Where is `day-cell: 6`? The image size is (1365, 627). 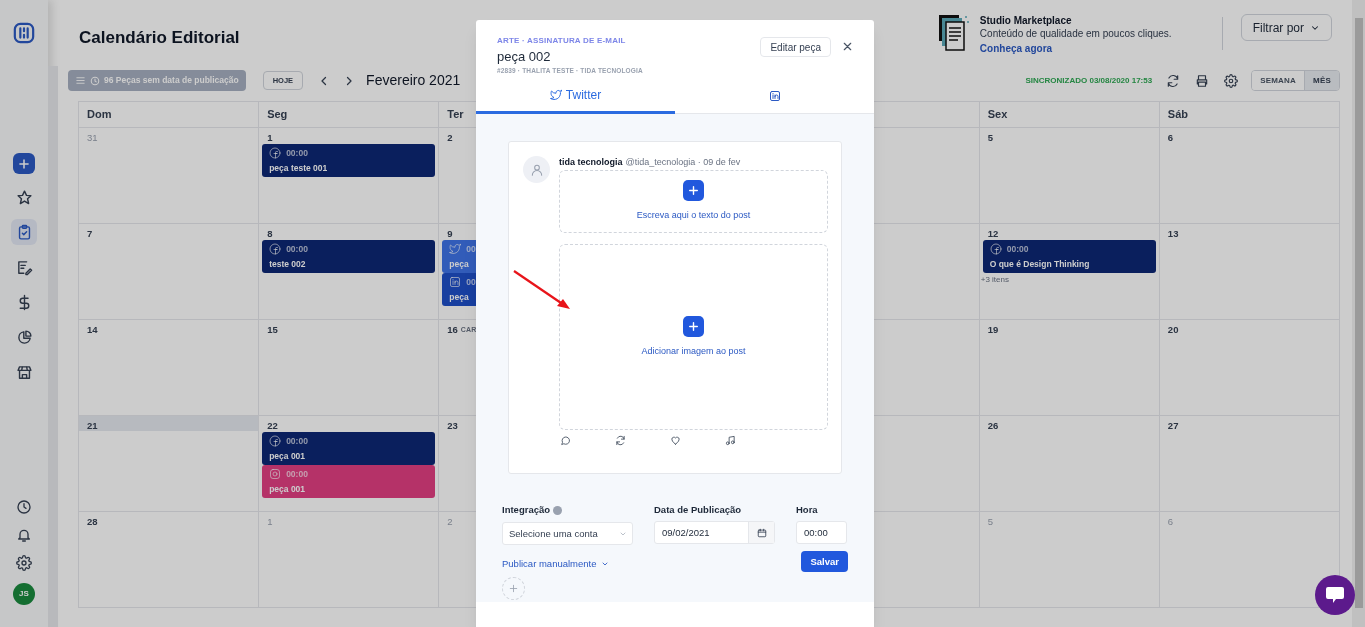 day-cell: 6 is located at coordinates (1249, 176).